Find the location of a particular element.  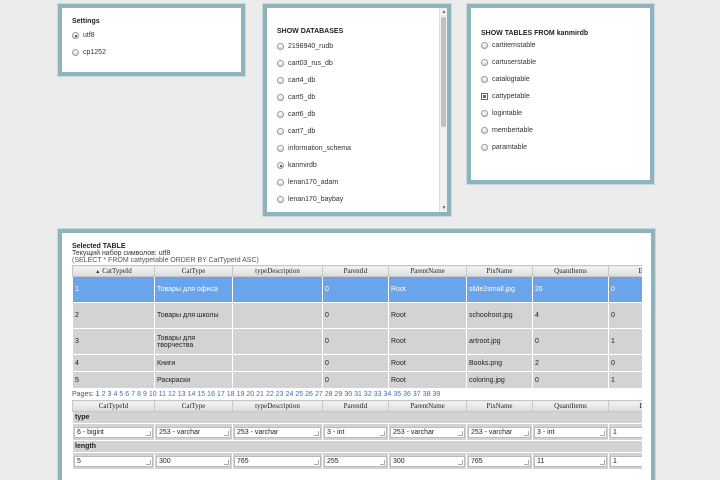

database-option: cart03_rus_db is located at coordinates (357, 63).